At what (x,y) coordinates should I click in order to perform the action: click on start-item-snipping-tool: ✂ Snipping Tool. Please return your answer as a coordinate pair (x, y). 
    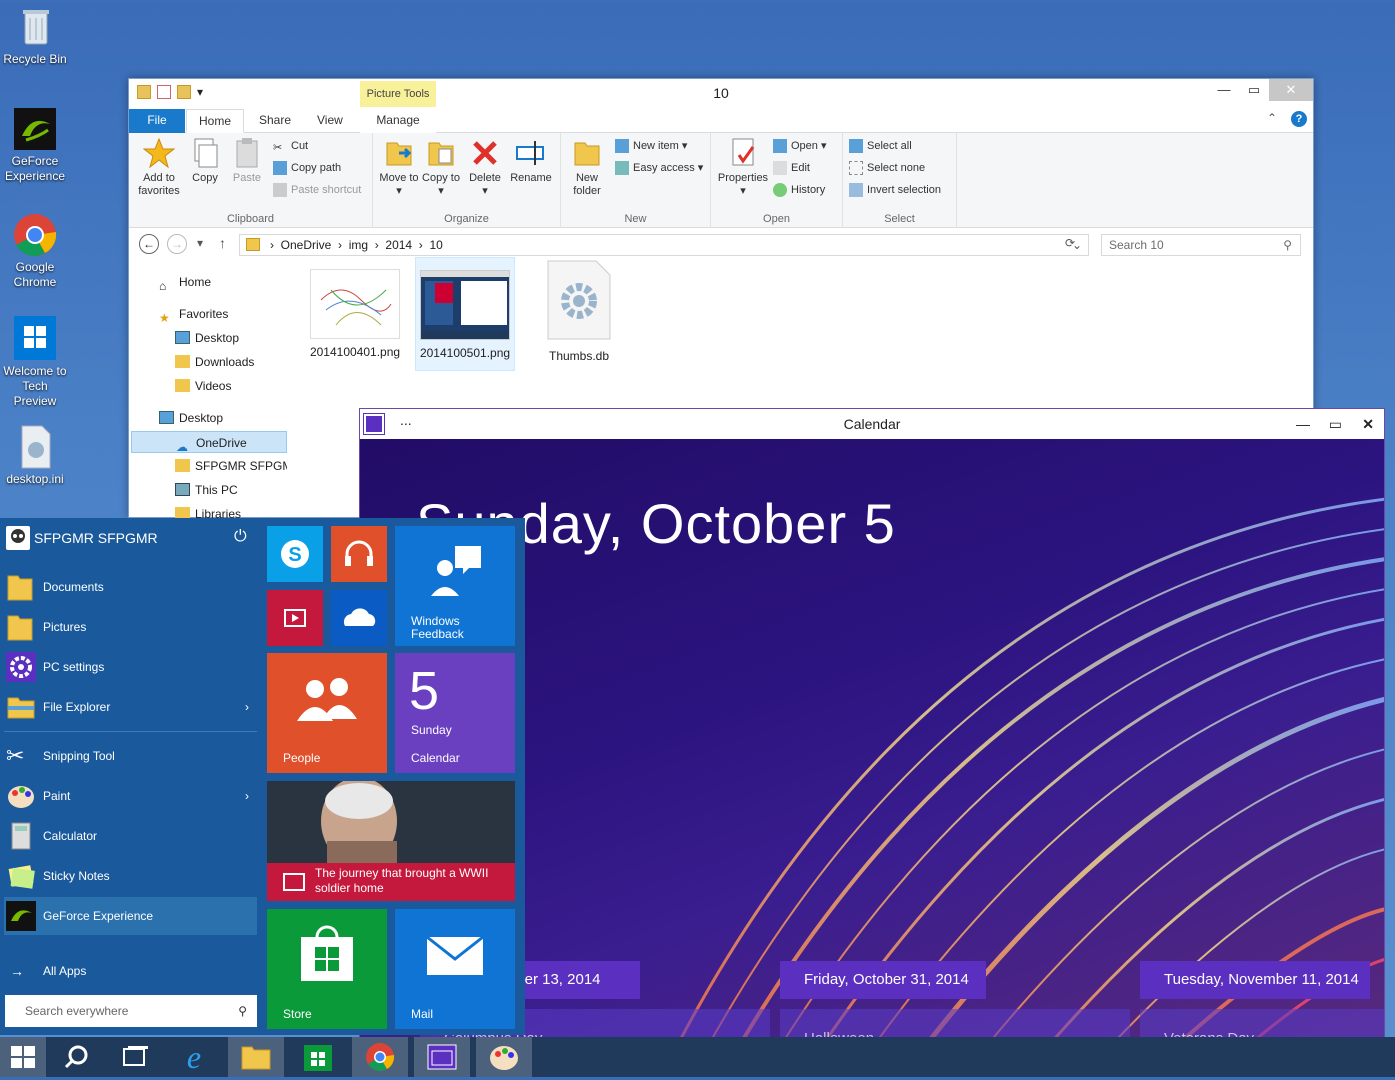
    Looking at the image, I should click on (130, 756).